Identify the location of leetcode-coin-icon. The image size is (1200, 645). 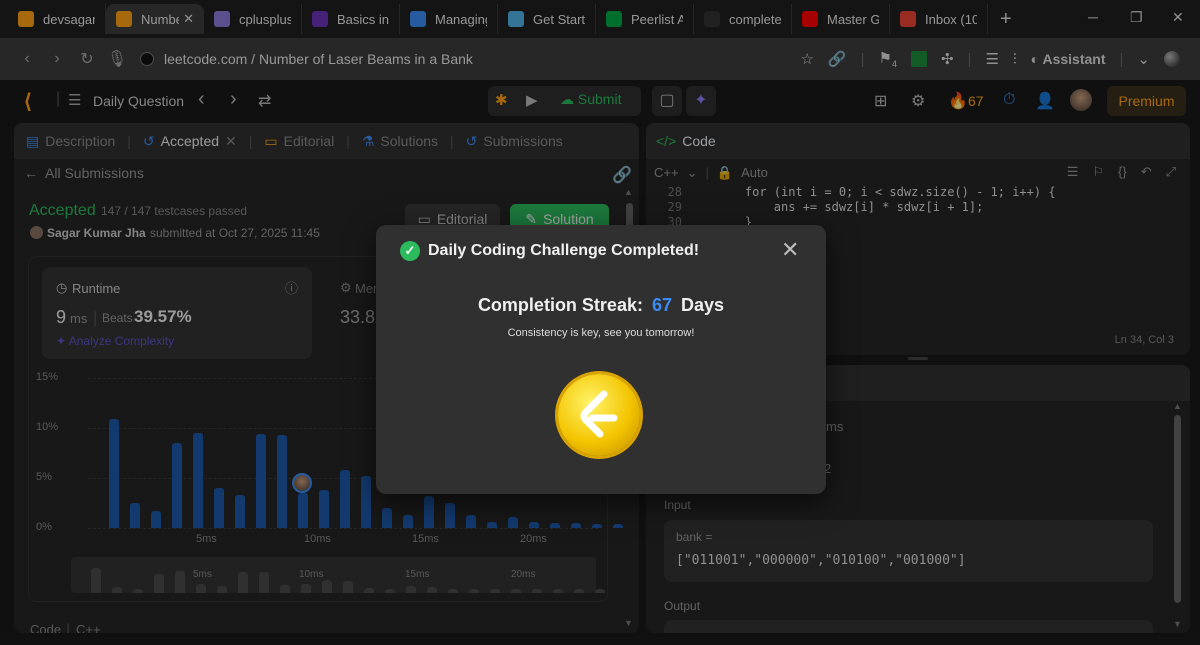
(599, 415).